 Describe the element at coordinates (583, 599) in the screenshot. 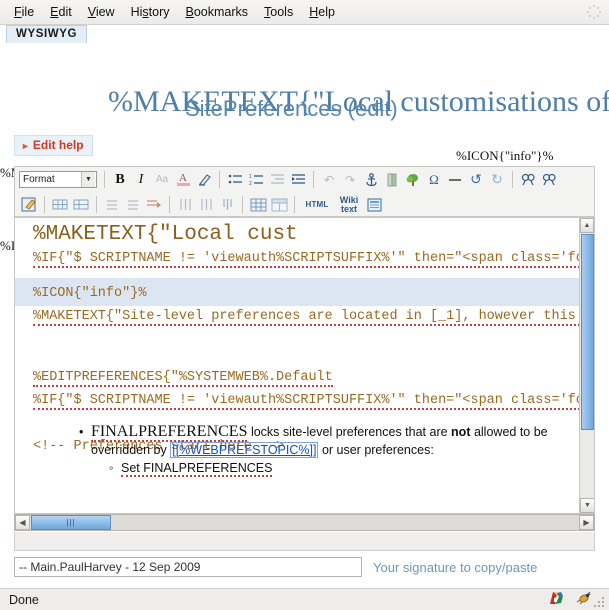

I see `bug-icon` at that location.